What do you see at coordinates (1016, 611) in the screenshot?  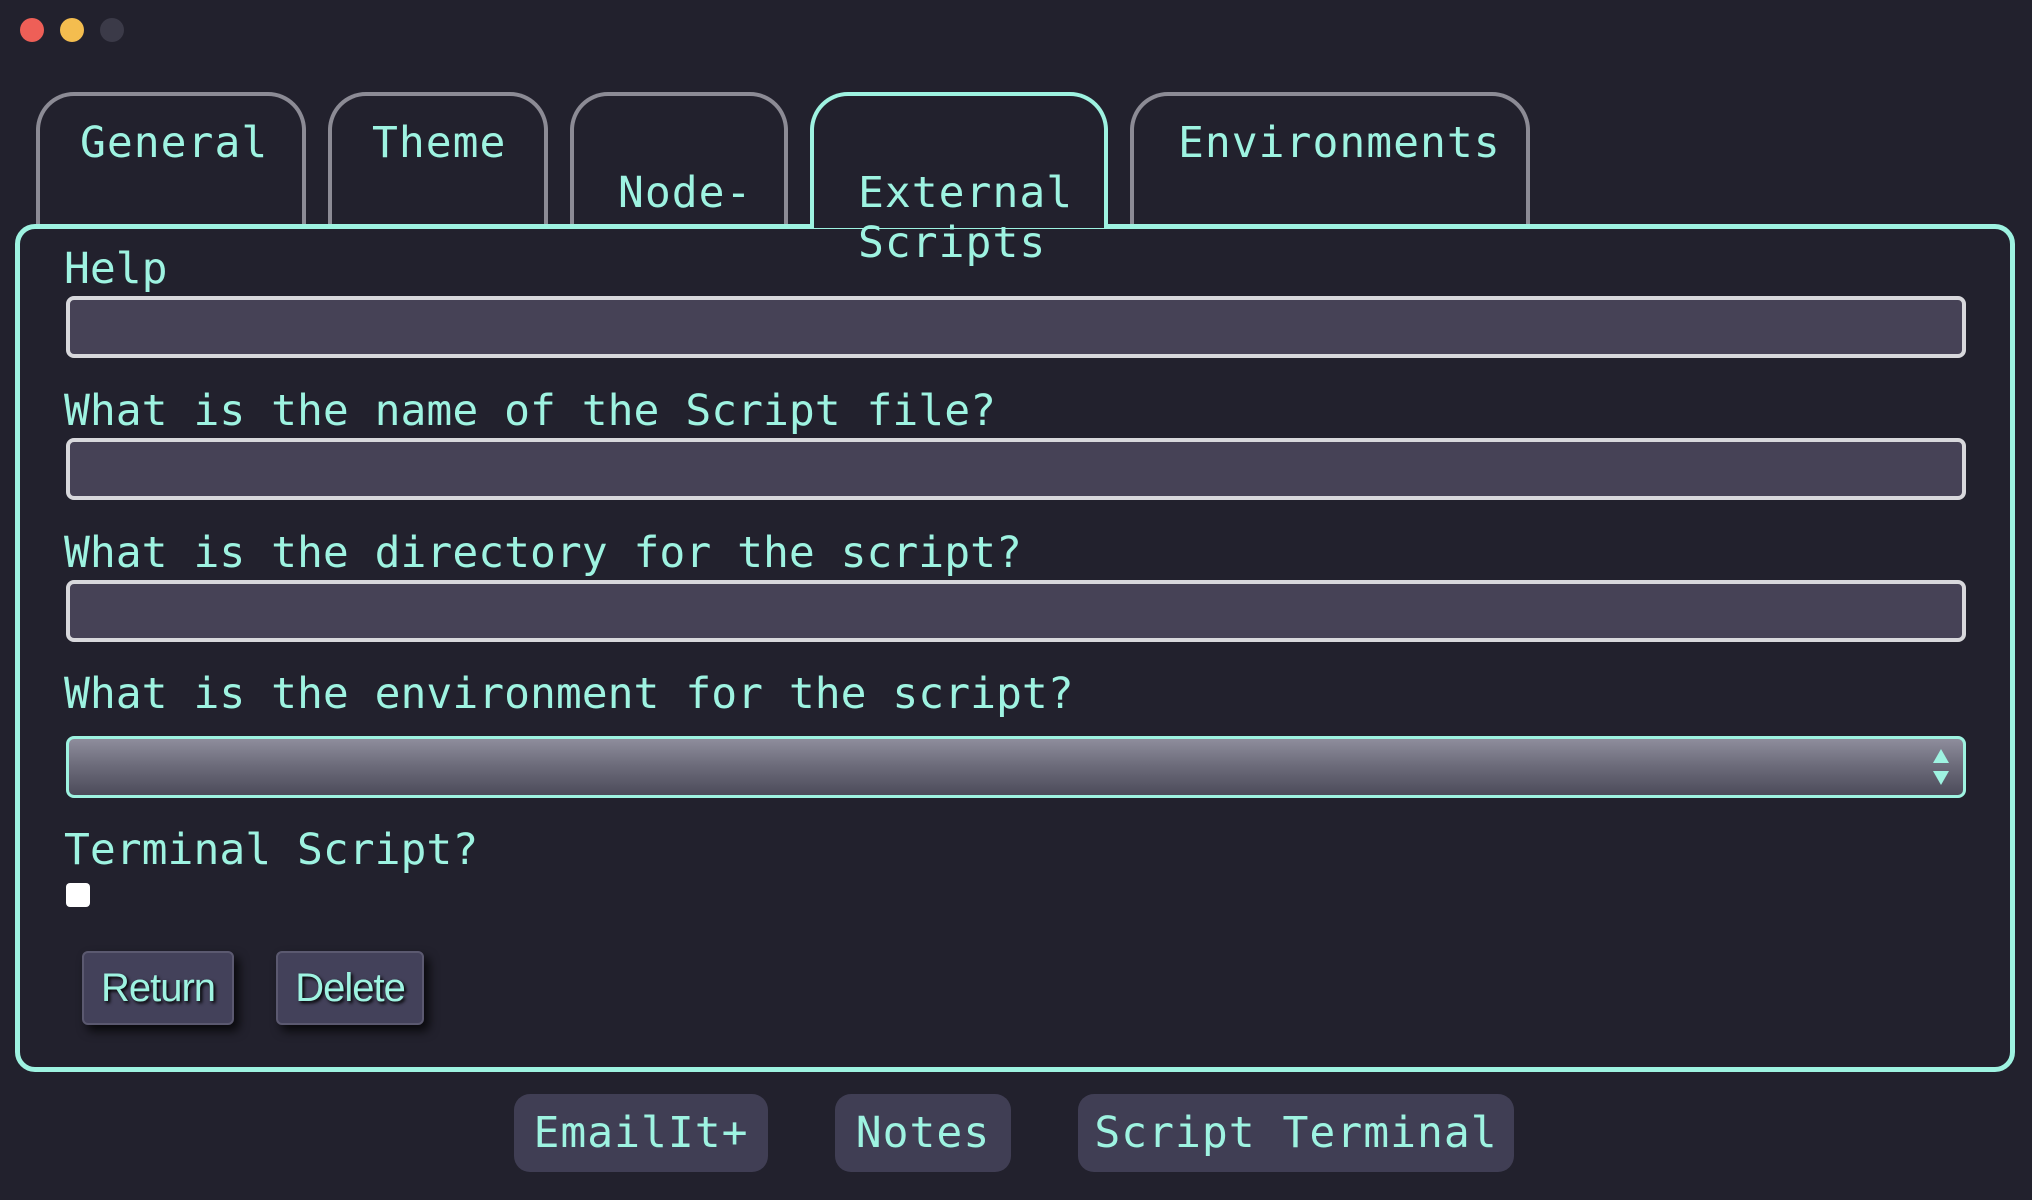 I see `directory-field` at bounding box center [1016, 611].